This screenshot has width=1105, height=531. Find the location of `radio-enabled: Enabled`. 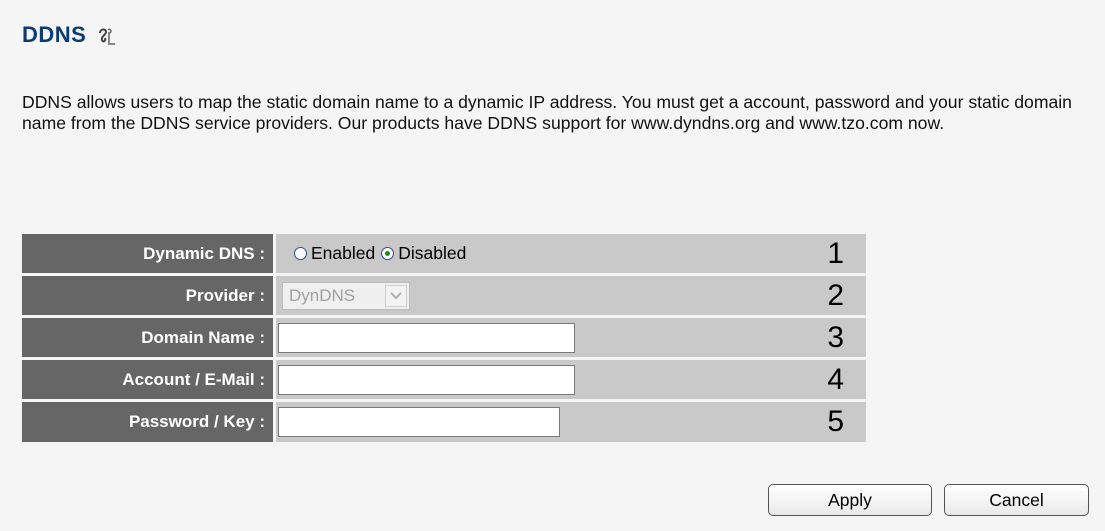

radio-enabled: Enabled is located at coordinates (334, 253).